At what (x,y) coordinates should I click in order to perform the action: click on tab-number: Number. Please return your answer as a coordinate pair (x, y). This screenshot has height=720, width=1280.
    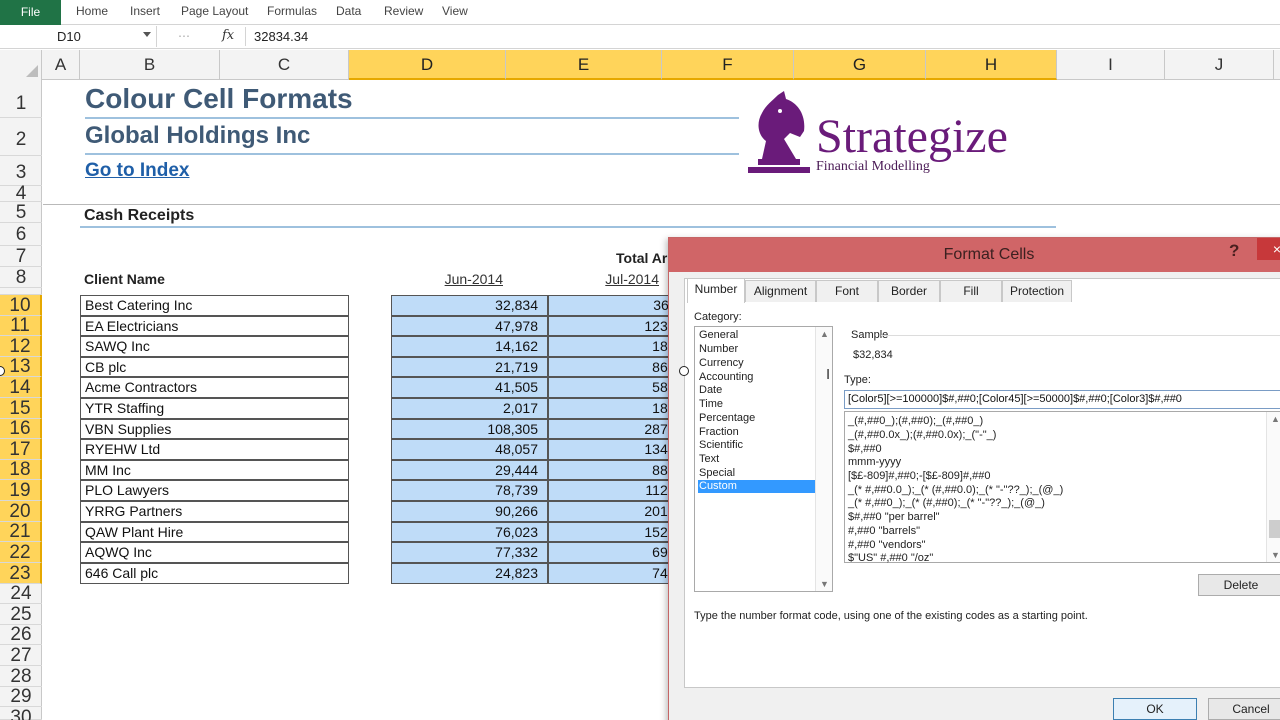
    Looking at the image, I should click on (716, 290).